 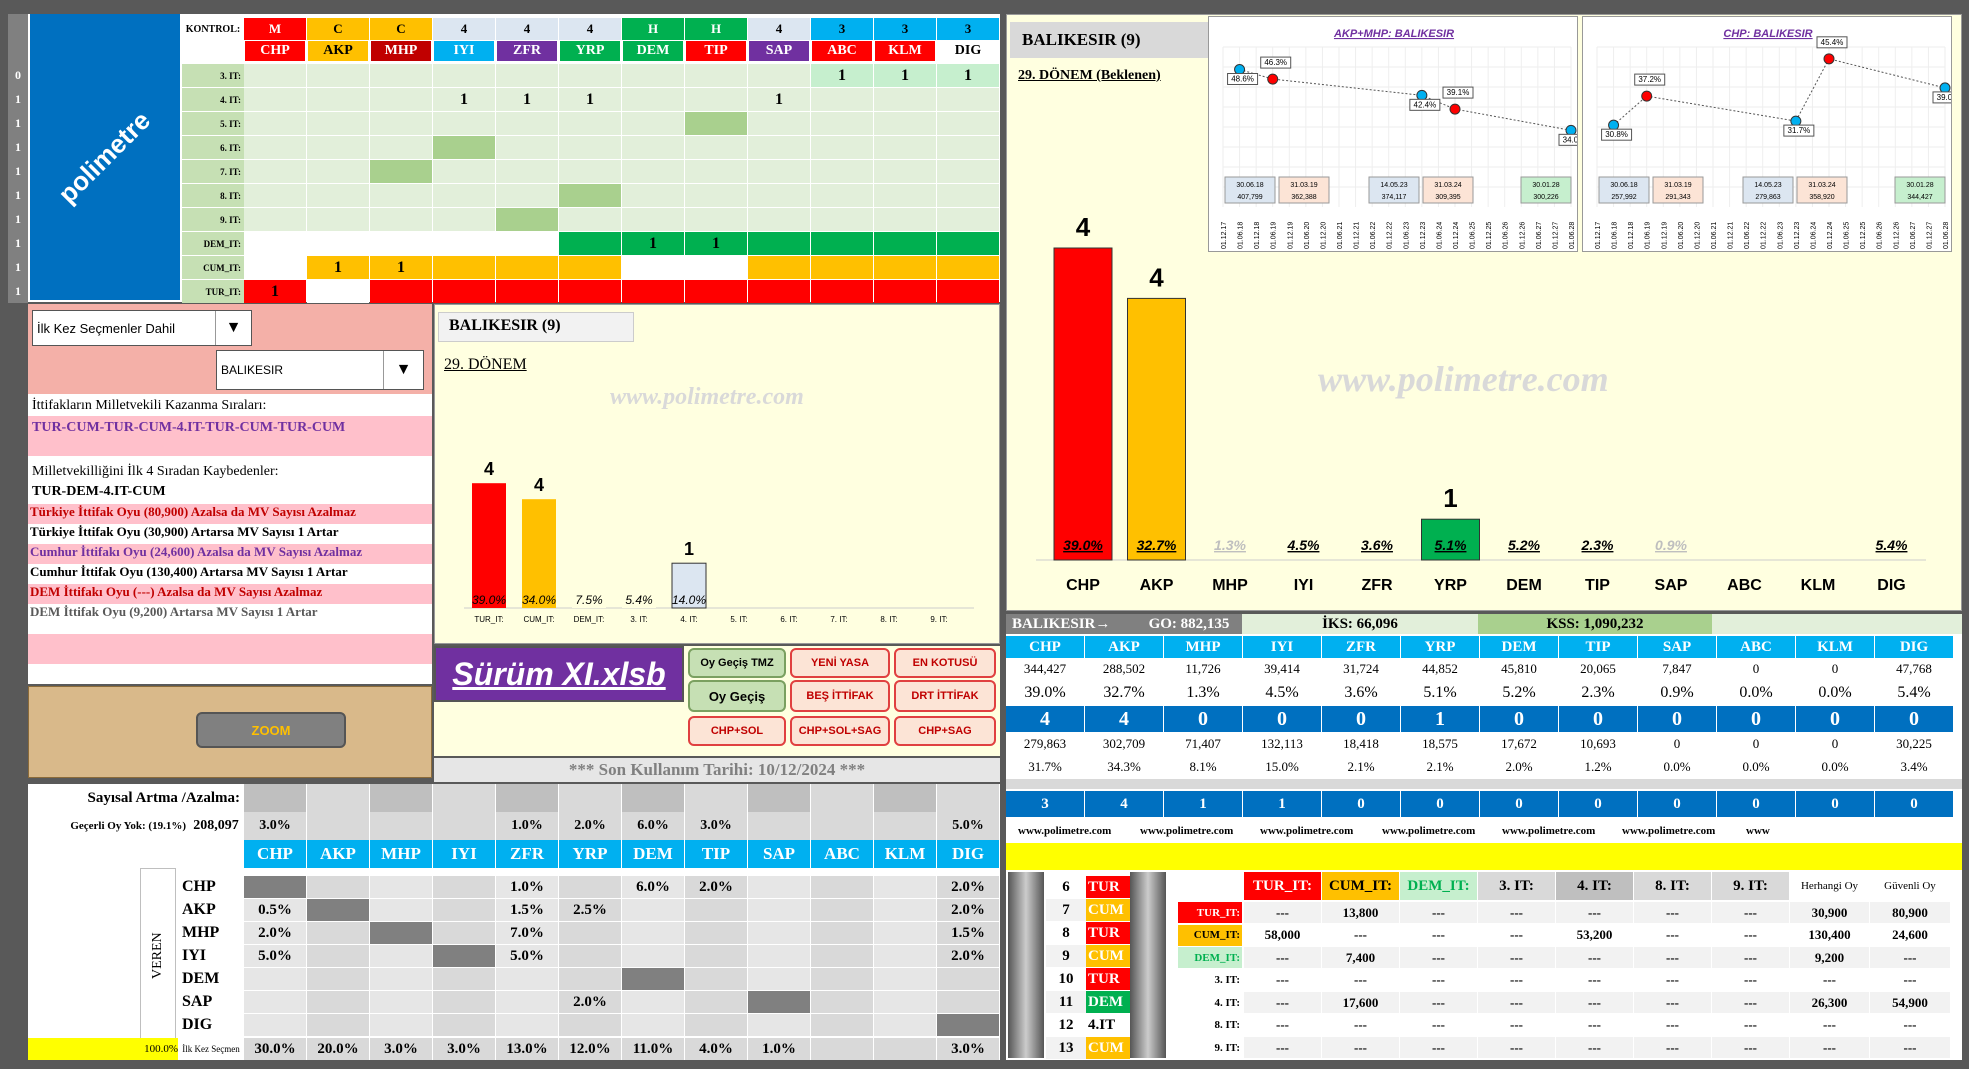 I want to click on order-scroll-right, so click(x=1148, y=965).